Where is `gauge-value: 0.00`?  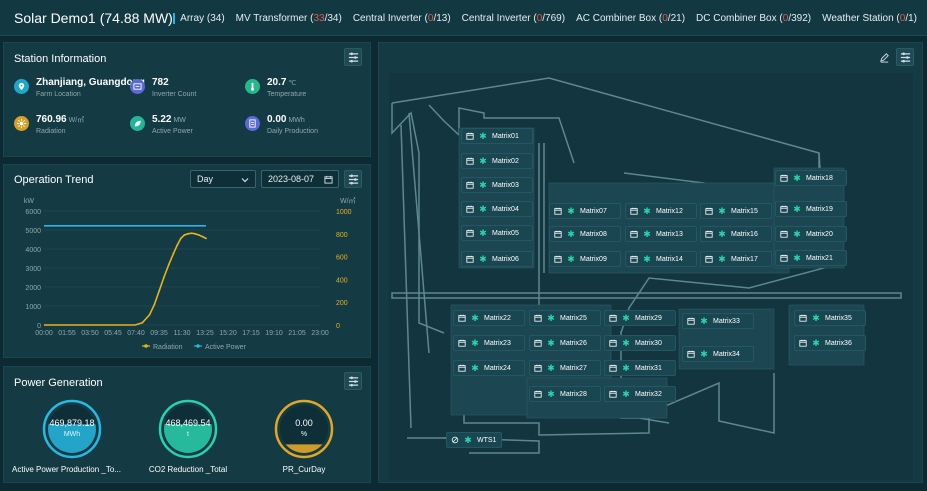
gauge-value: 0.00 is located at coordinates (304, 423).